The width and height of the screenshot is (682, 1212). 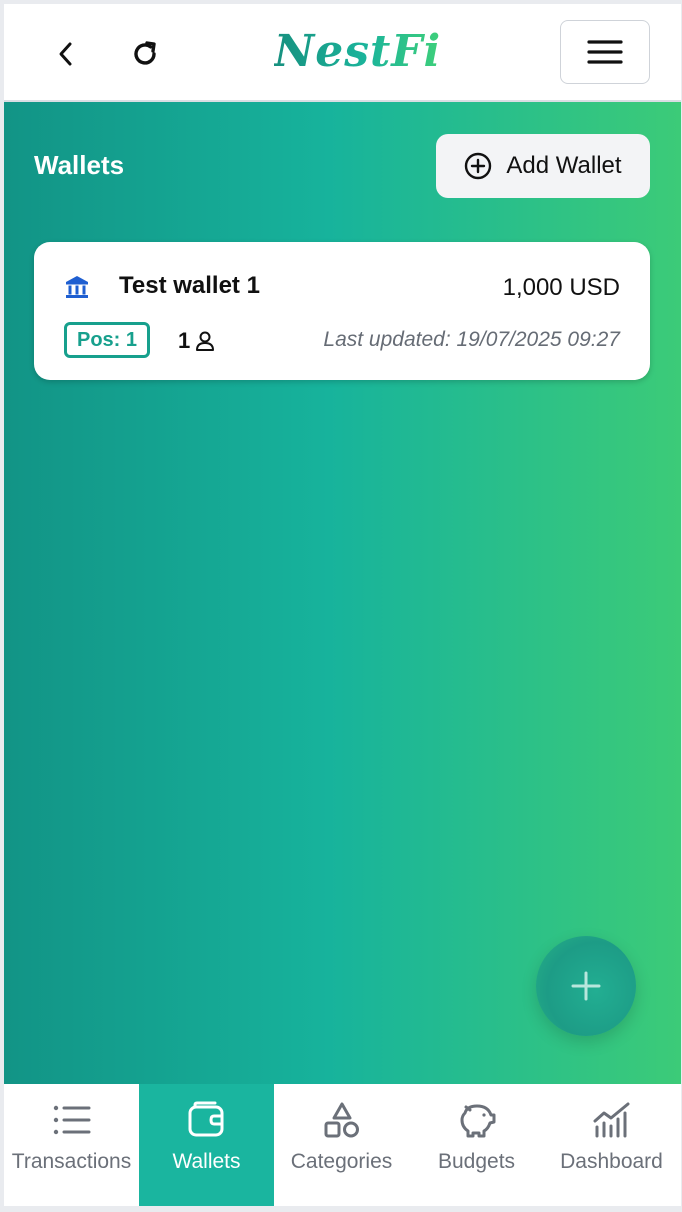 I want to click on brand-logo: NestFi, so click(x=358, y=51).